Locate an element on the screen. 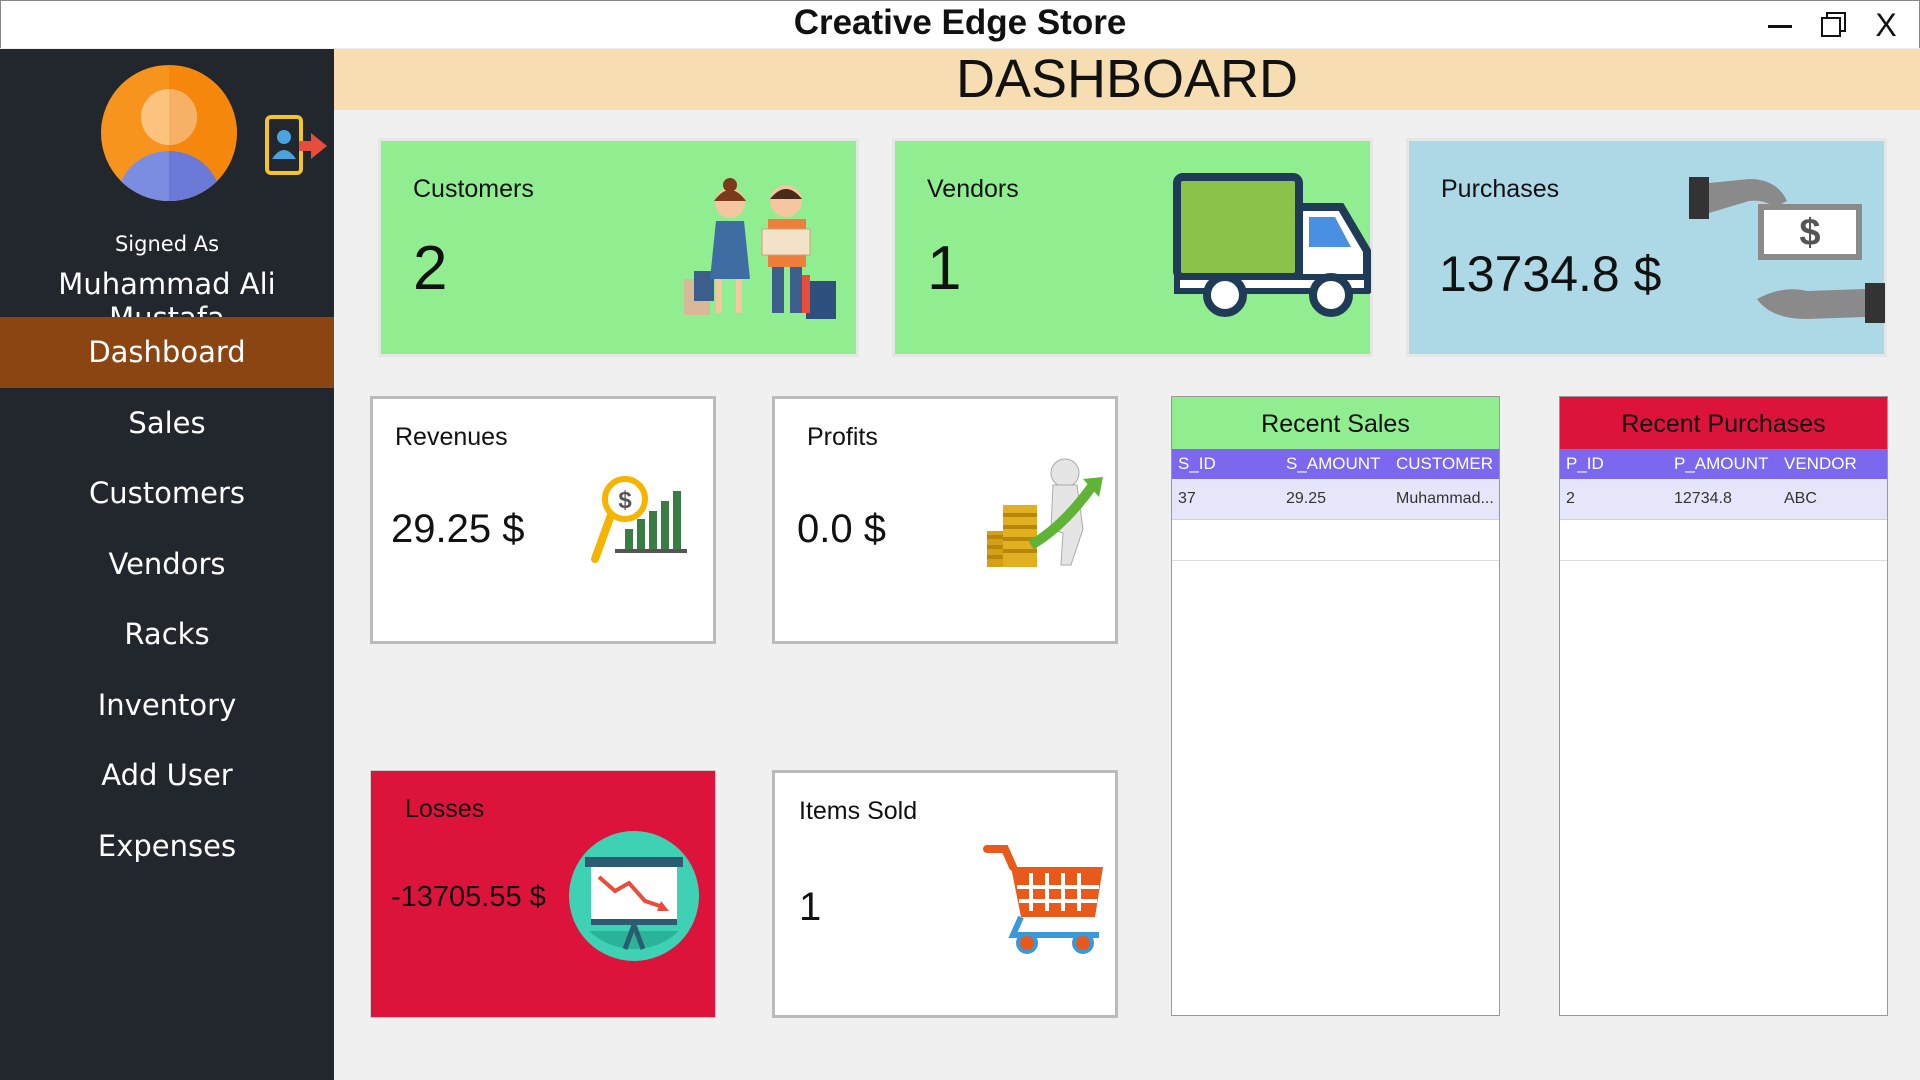 This screenshot has height=1080, width=1920. sidebar-item-expenses: Expenses is located at coordinates (167, 846).